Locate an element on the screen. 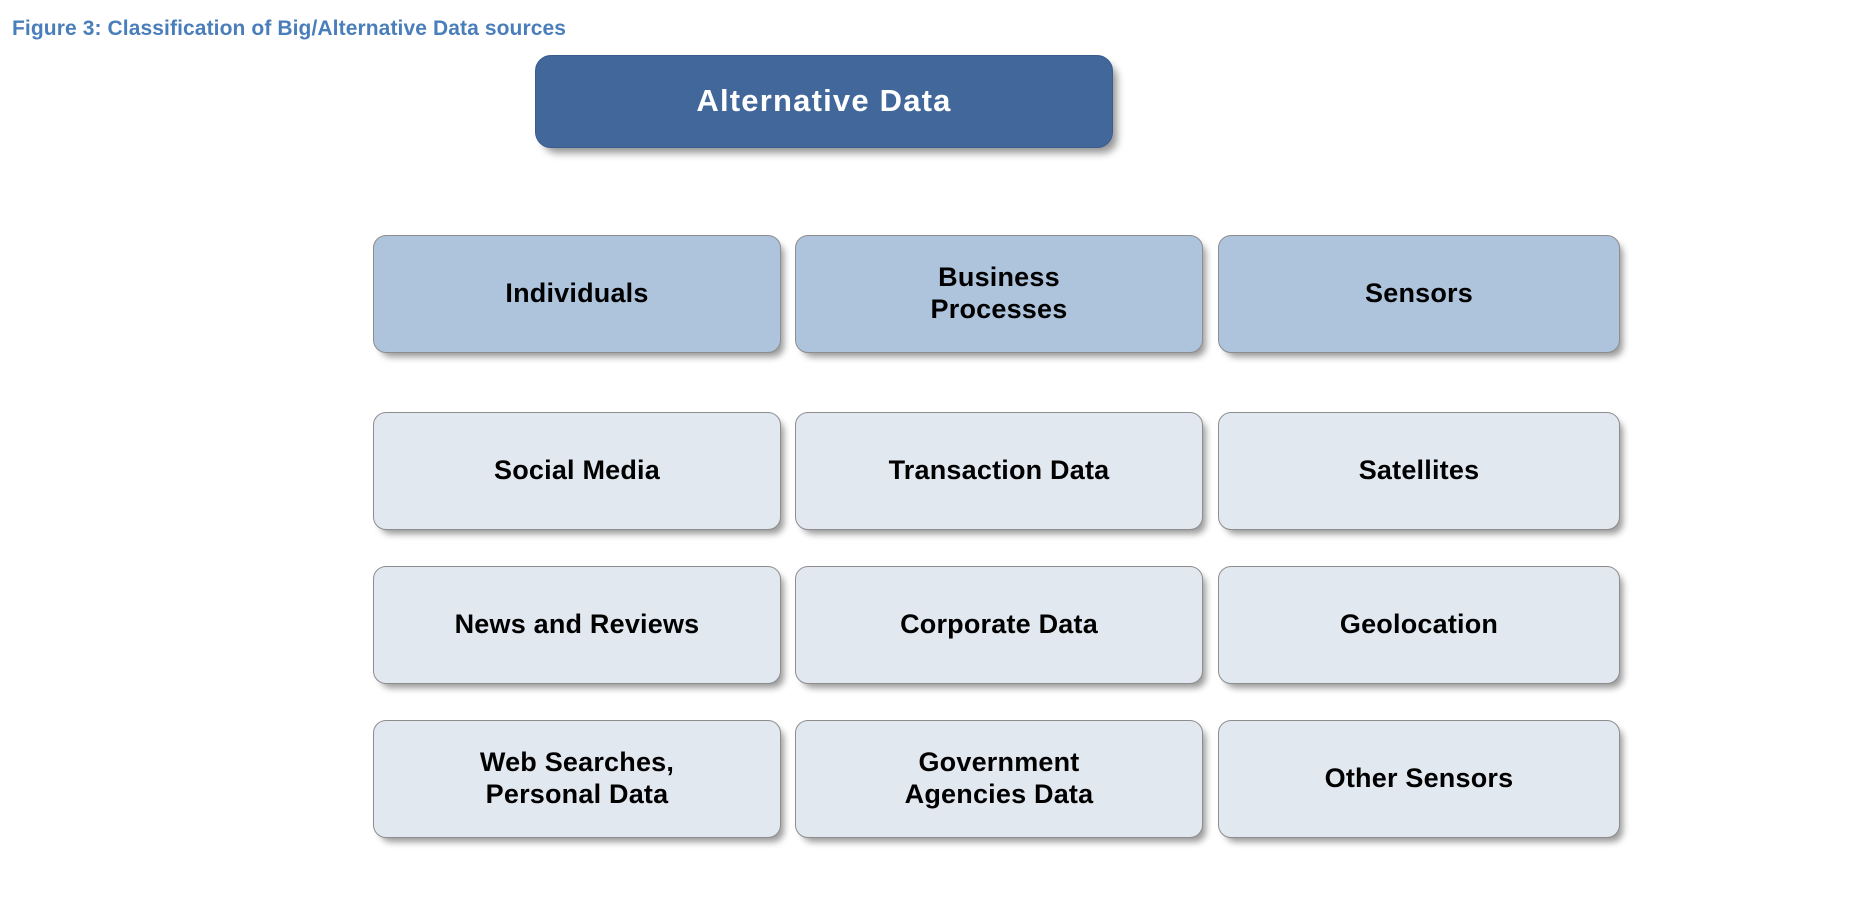 The width and height of the screenshot is (1874, 898). node-label: Satellites is located at coordinates (1419, 470).